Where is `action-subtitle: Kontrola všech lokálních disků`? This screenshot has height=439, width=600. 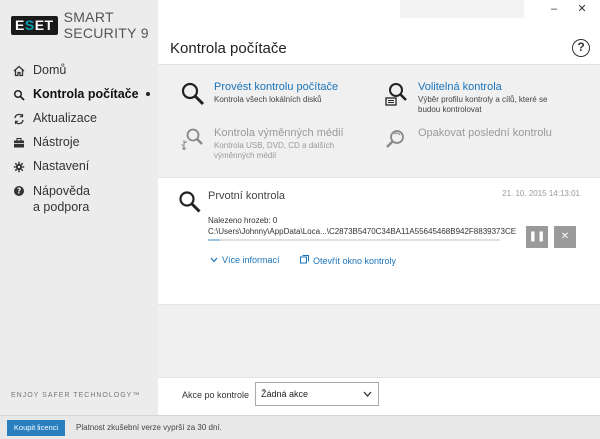 action-subtitle: Kontrola všech lokálních disků is located at coordinates (268, 99).